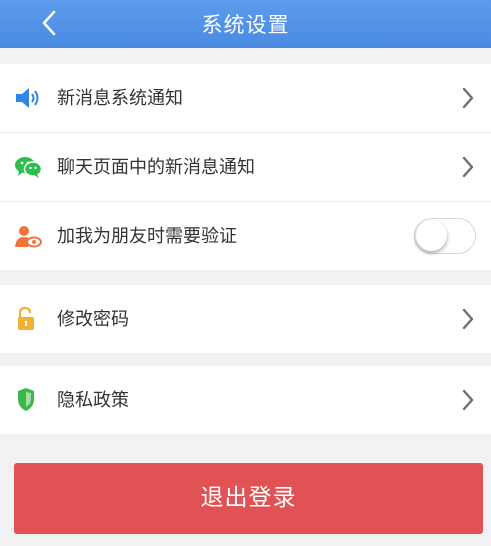  I want to click on setting-friend-verification: 加我为朋友时需要验证, so click(245, 236).